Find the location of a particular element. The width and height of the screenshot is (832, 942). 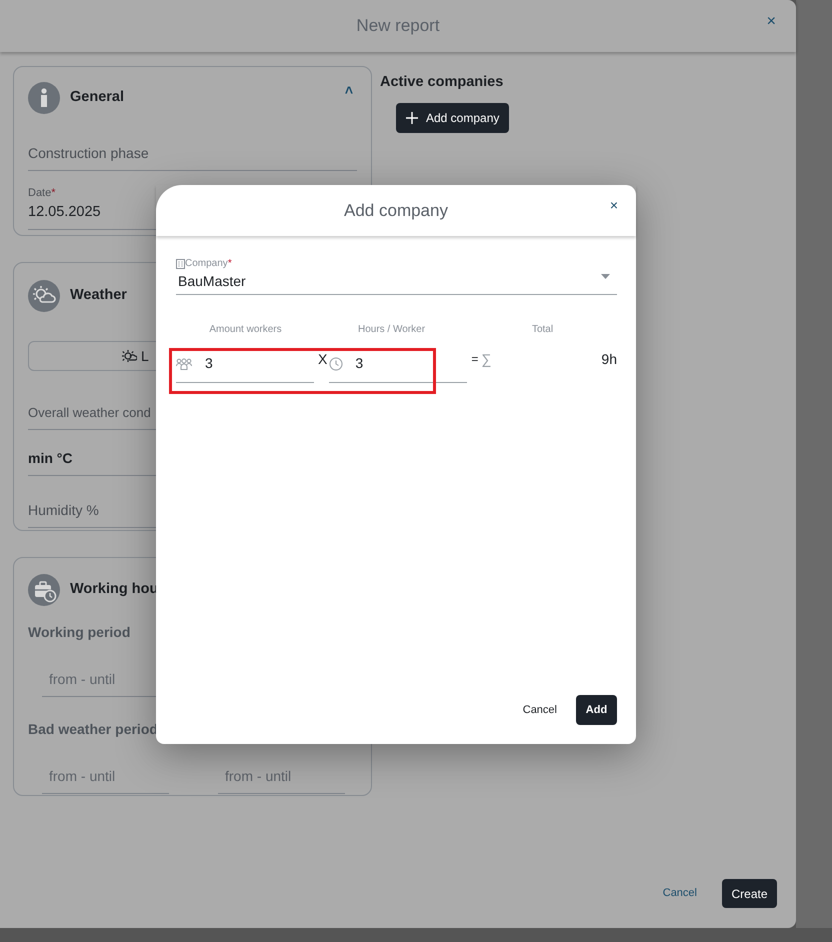

text-field: Construction phase is located at coordinates (192, 155).